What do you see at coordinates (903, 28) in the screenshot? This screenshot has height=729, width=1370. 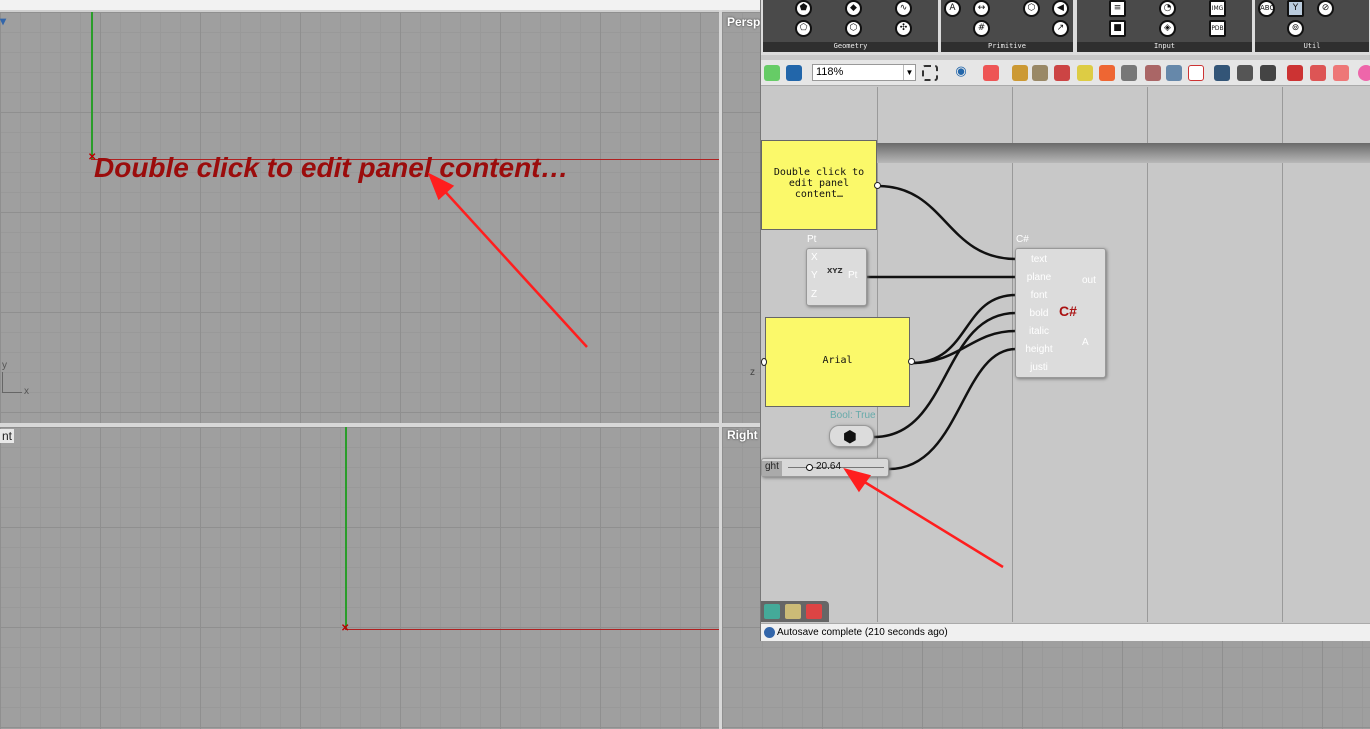 I see `geometry-icon-6: ✣` at bounding box center [903, 28].